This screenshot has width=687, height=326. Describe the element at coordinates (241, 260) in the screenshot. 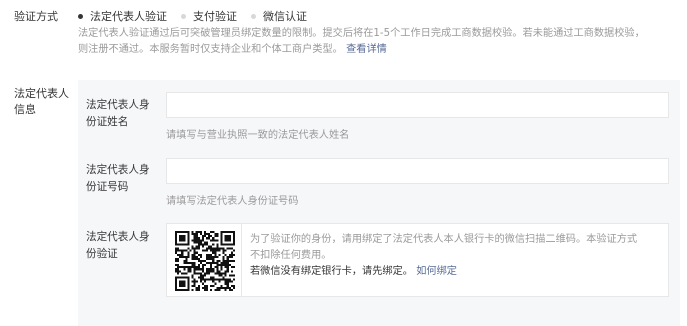

I see `qr-divider` at that location.